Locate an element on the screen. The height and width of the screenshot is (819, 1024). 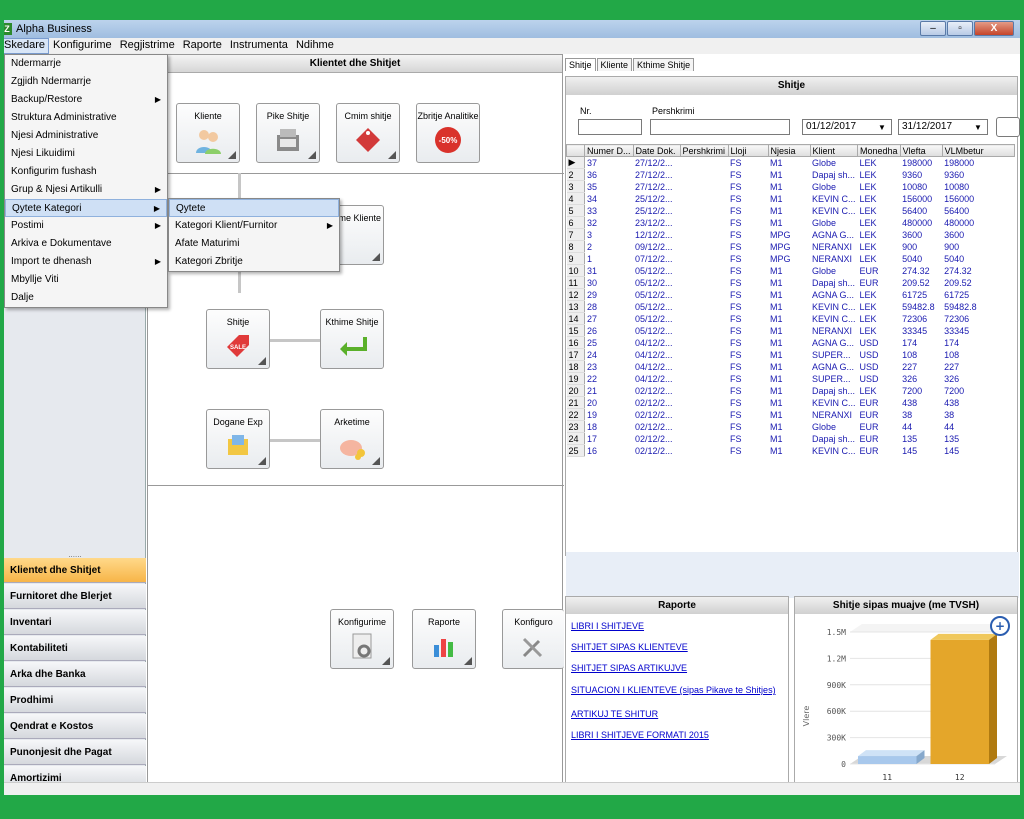
menu-item: Ndermarrje is located at coordinates (86, 64).